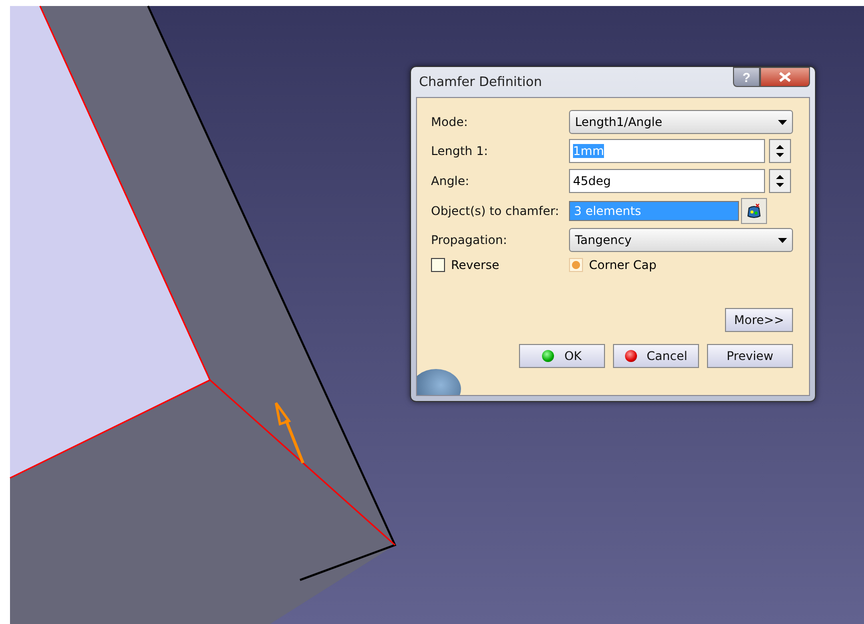 The width and height of the screenshot is (864, 624). I want to click on close-icon, so click(785, 77).